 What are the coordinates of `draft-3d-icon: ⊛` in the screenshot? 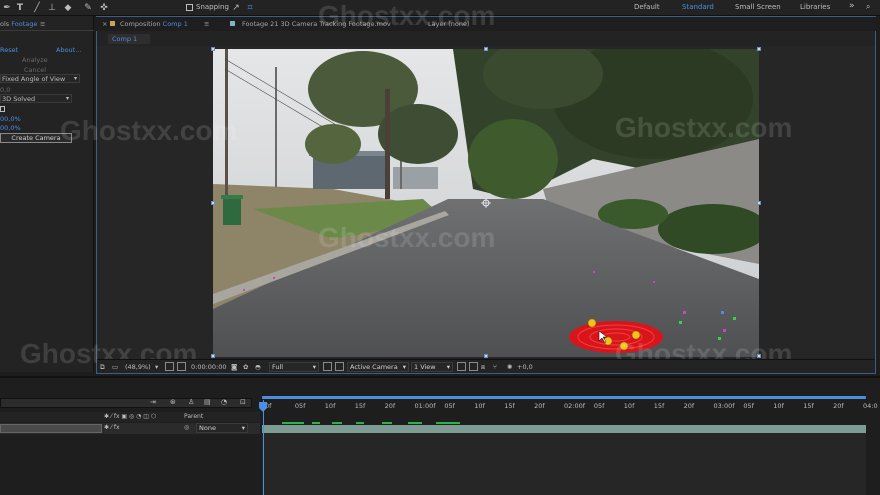 It's located at (173, 402).